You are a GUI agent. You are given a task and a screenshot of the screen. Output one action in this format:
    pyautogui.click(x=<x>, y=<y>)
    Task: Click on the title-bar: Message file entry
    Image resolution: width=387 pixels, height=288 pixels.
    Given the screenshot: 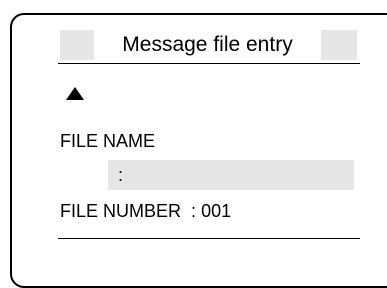 What is the action you would take?
    pyautogui.click(x=209, y=45)
    